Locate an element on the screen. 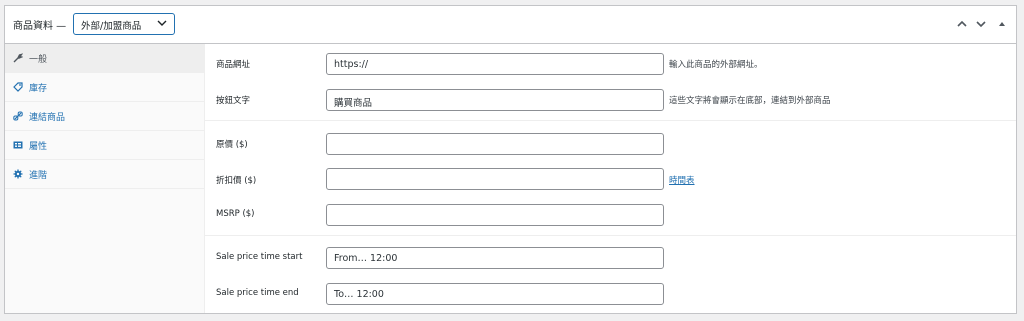  sale-start-label: Sale price time start is located at coordinates (259, 257).